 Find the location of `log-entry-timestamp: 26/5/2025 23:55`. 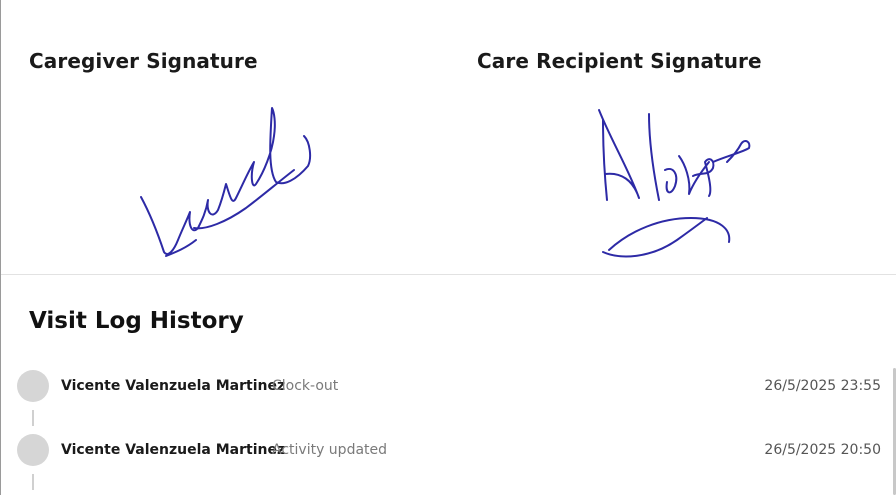

log-entry-timestamp: 26/5/2025 23:55 is located at coordinates (822, 386).